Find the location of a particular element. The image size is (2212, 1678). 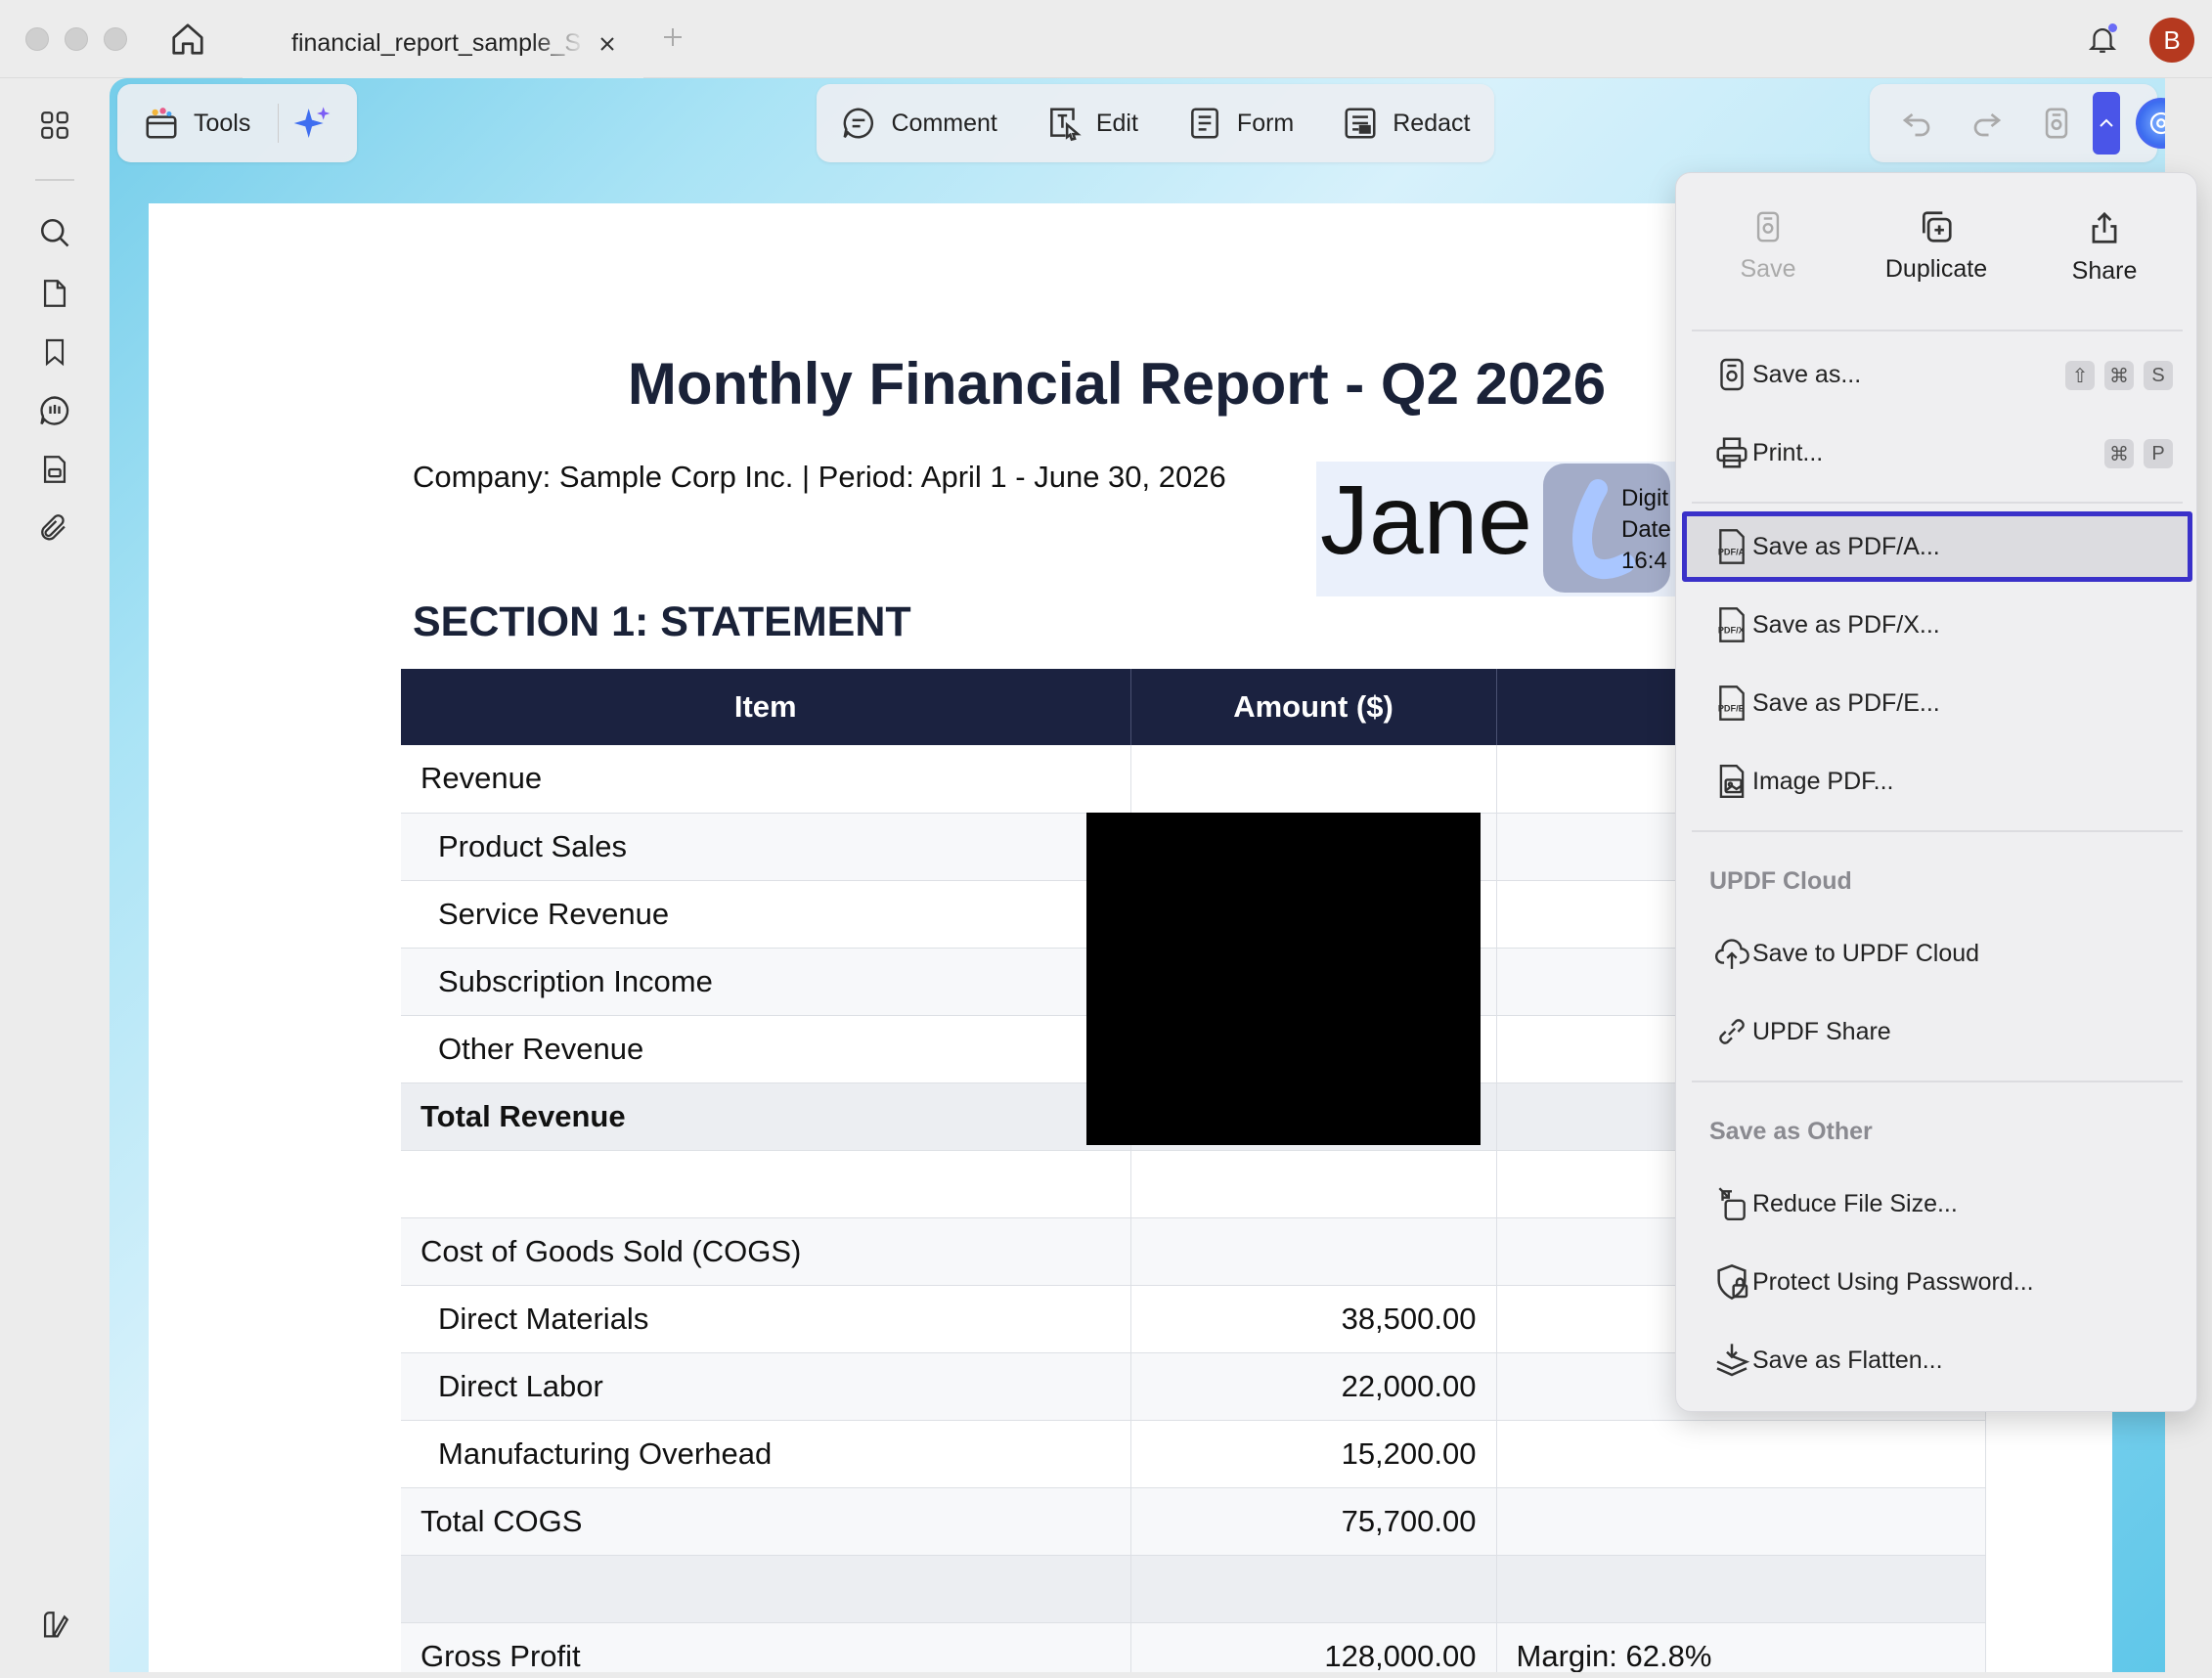

avatar: B is located at coordinates (2171, 41).